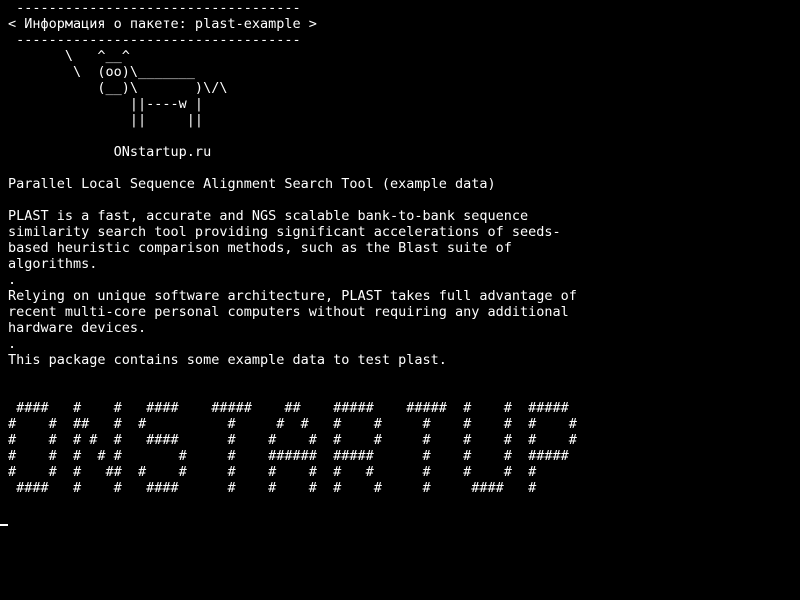  What do you see at coordinates (272, 472) in the screenshot?
I see `banner-text-line-5: # # # ## # # # # # # # # # # #` at bounding box center [272, 472].